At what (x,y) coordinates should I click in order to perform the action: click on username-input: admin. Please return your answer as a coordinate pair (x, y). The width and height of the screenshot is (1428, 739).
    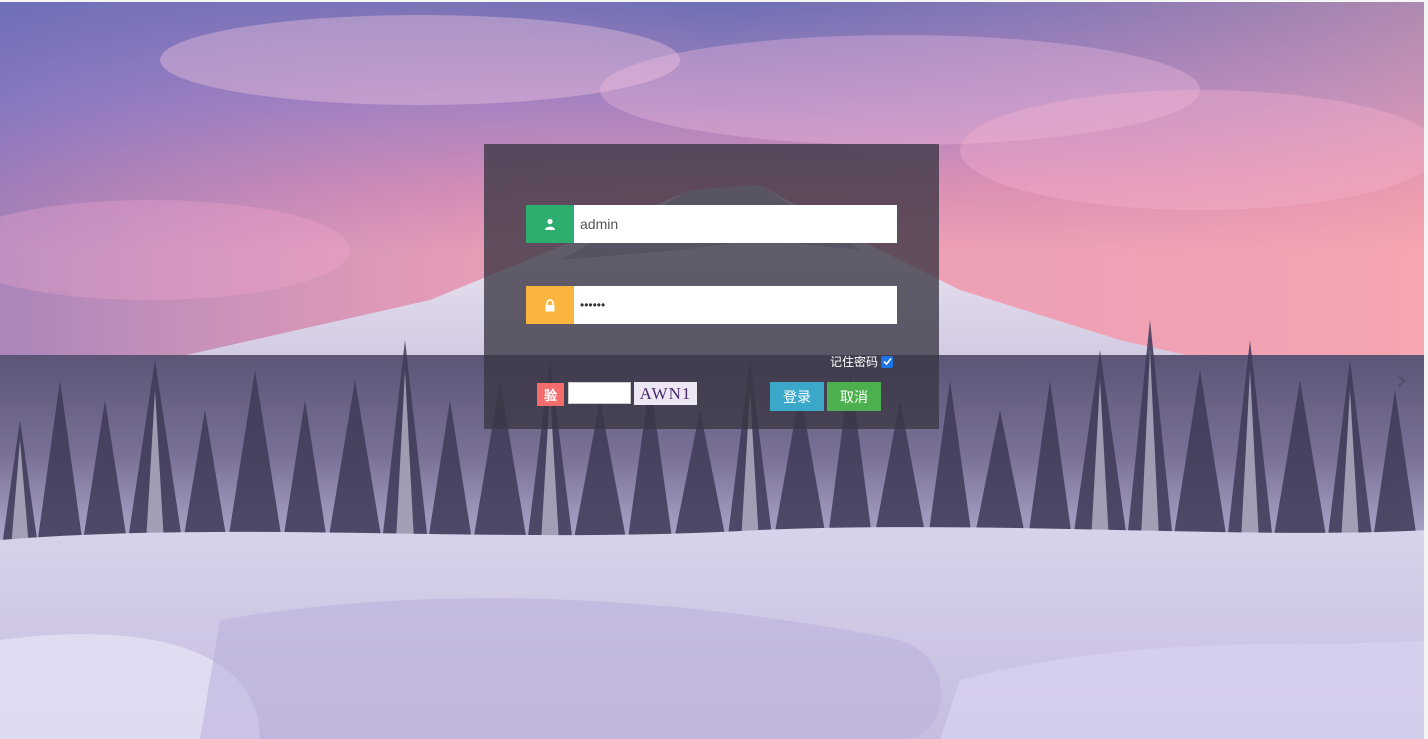
    Looking at the image, I should click on (735, 224).